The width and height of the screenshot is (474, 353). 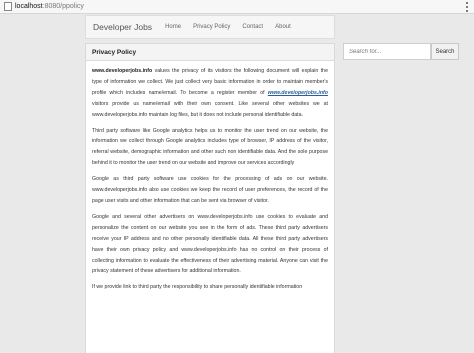 What do you see at coordinates (122, 27) in the screenshot?
I see `brand-link: Developer Jobs` at bounding box center [122, 27].